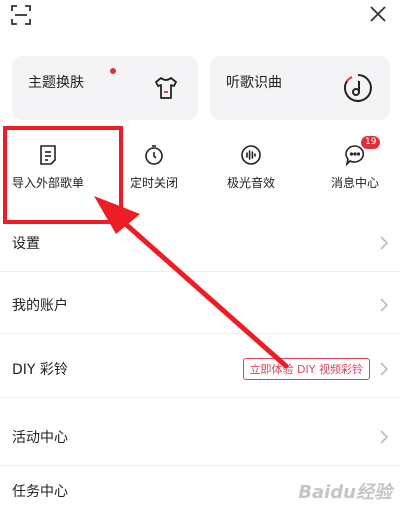 The width and height of the screenshot is (400, 512). Describe the element at coordinates (200, 305) in the screenshot. I see `menu-item-account: 我的账户` at that location.